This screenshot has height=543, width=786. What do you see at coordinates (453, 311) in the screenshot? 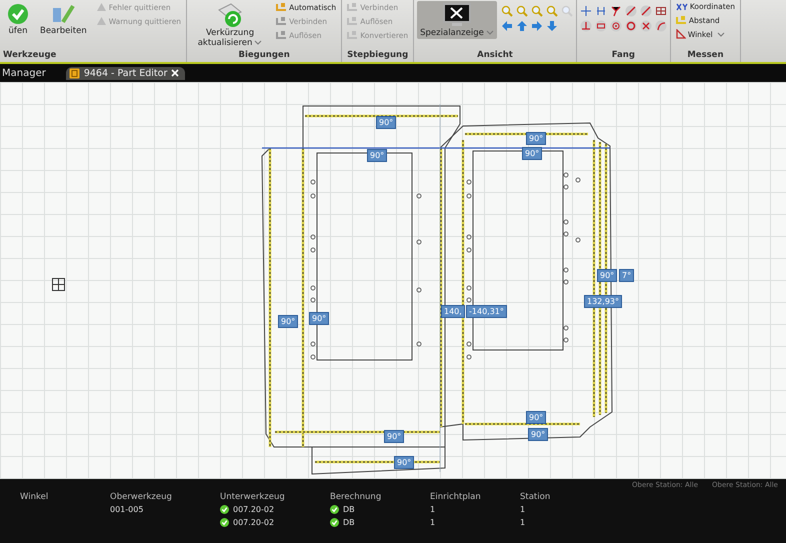
I see `angle-label: 140,` at bounding box center [453, 311].